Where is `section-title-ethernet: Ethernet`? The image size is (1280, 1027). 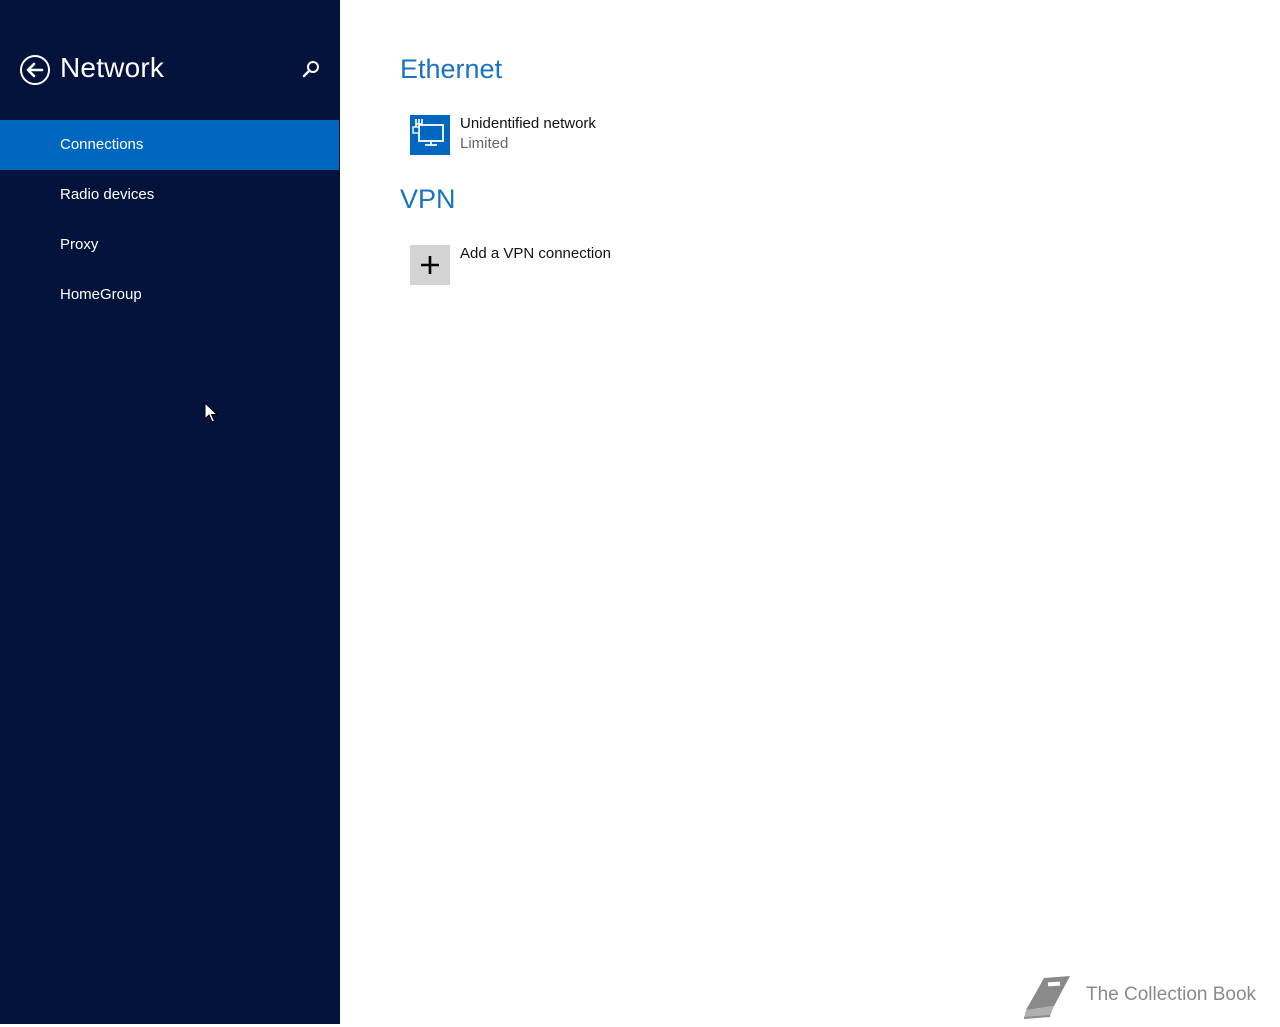
section-title-ethernet: Ethernet is located at coordinates (451, 69).